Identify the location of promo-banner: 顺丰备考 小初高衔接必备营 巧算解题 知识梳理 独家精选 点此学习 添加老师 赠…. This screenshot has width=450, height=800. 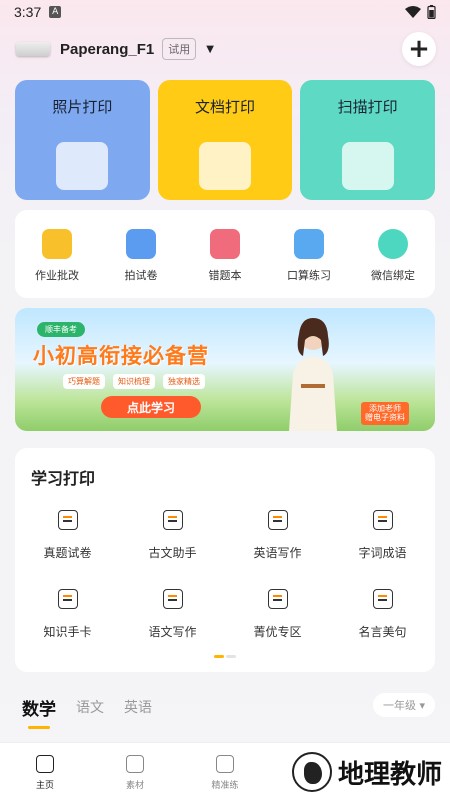
(225, 369).